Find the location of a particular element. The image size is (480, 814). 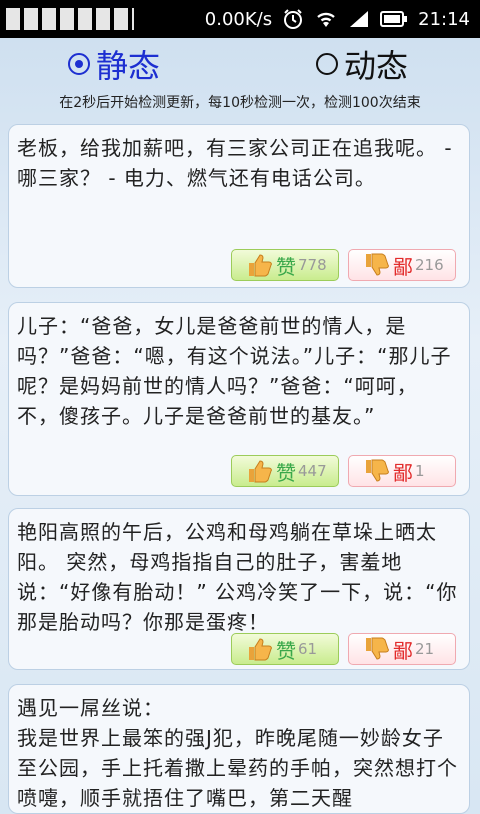

tab-dynamic: 动态 is located at coordinates (362, 64).